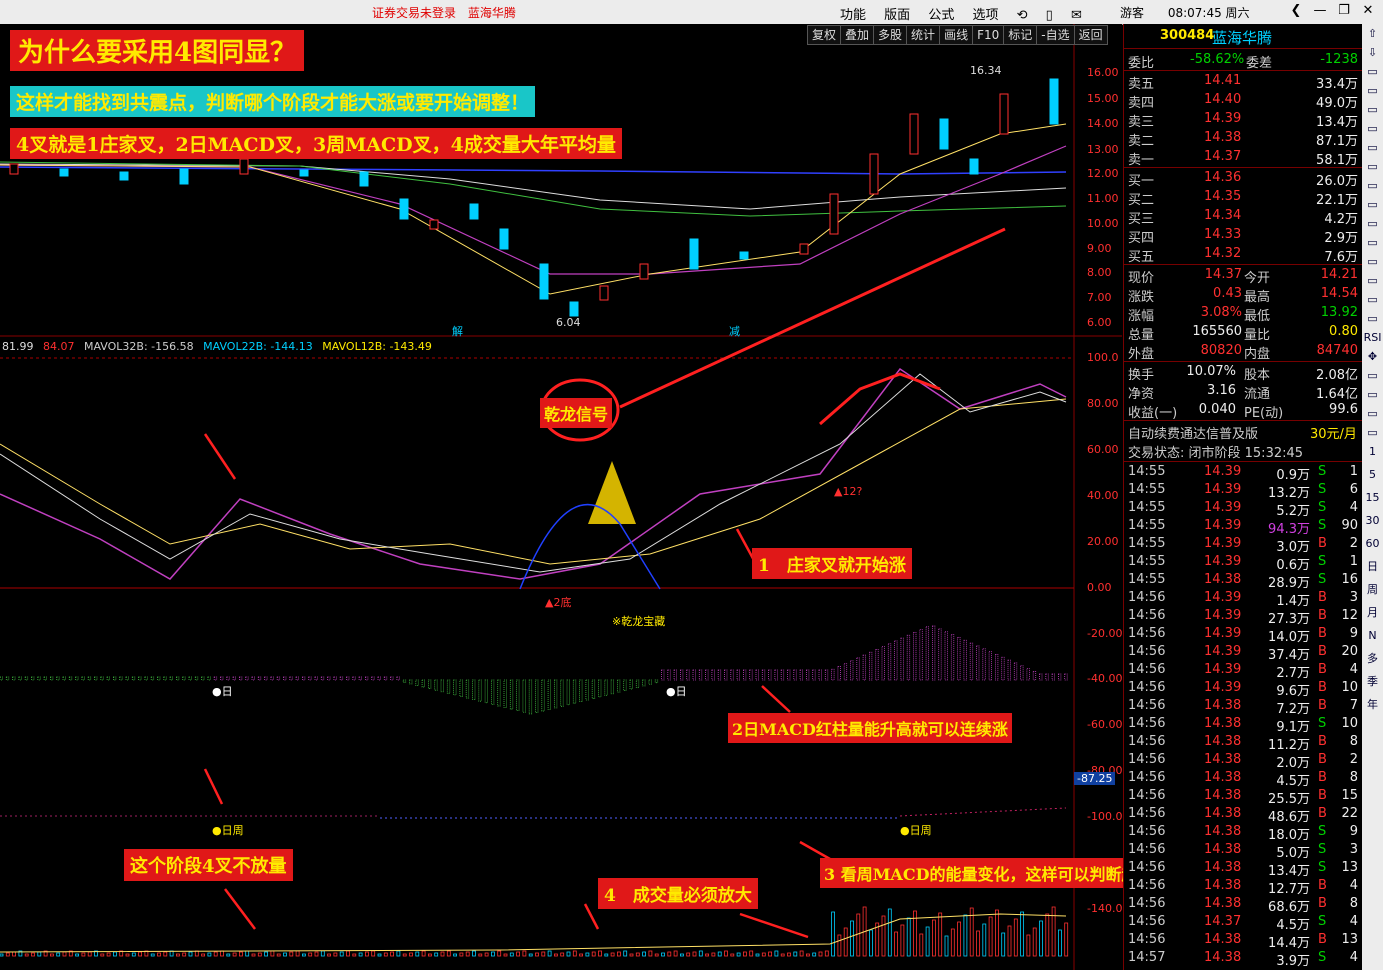 The height and width of the screenshot is (970, 1383). Describe the element at coordinates (1372, 683) in the screenshot. I see `side-tool-button: 季` at that location.